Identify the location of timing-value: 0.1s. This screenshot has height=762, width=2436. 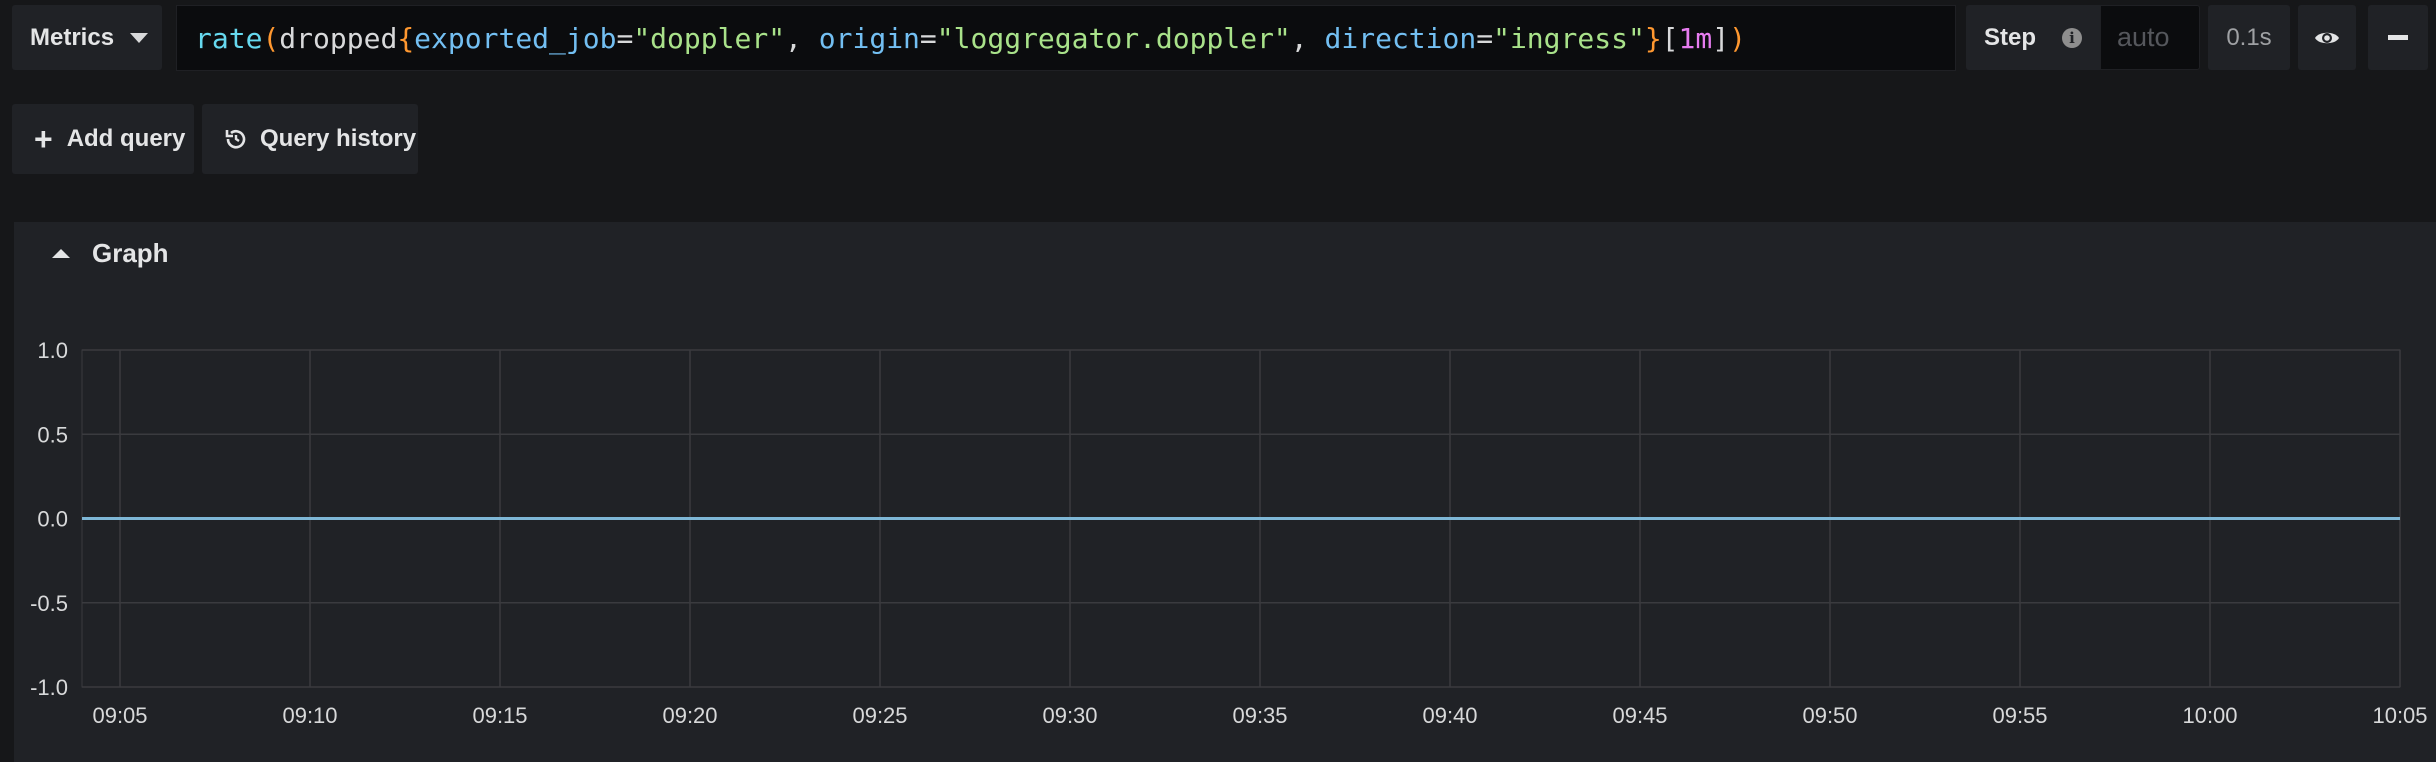
(2249, 37).